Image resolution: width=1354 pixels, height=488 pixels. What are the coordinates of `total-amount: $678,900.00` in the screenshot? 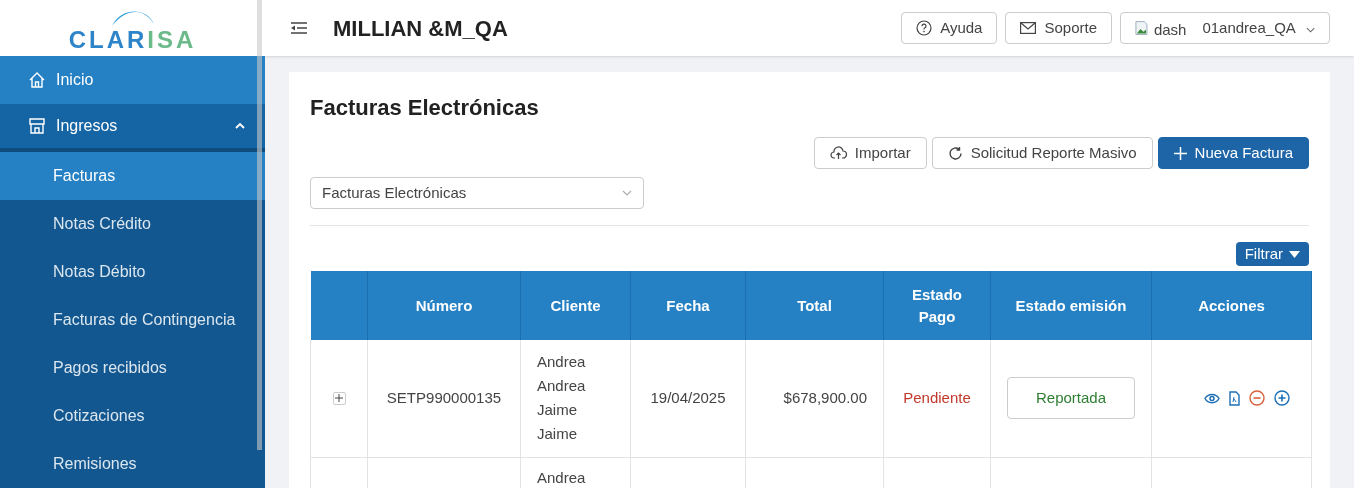 It's located at (825, 397).